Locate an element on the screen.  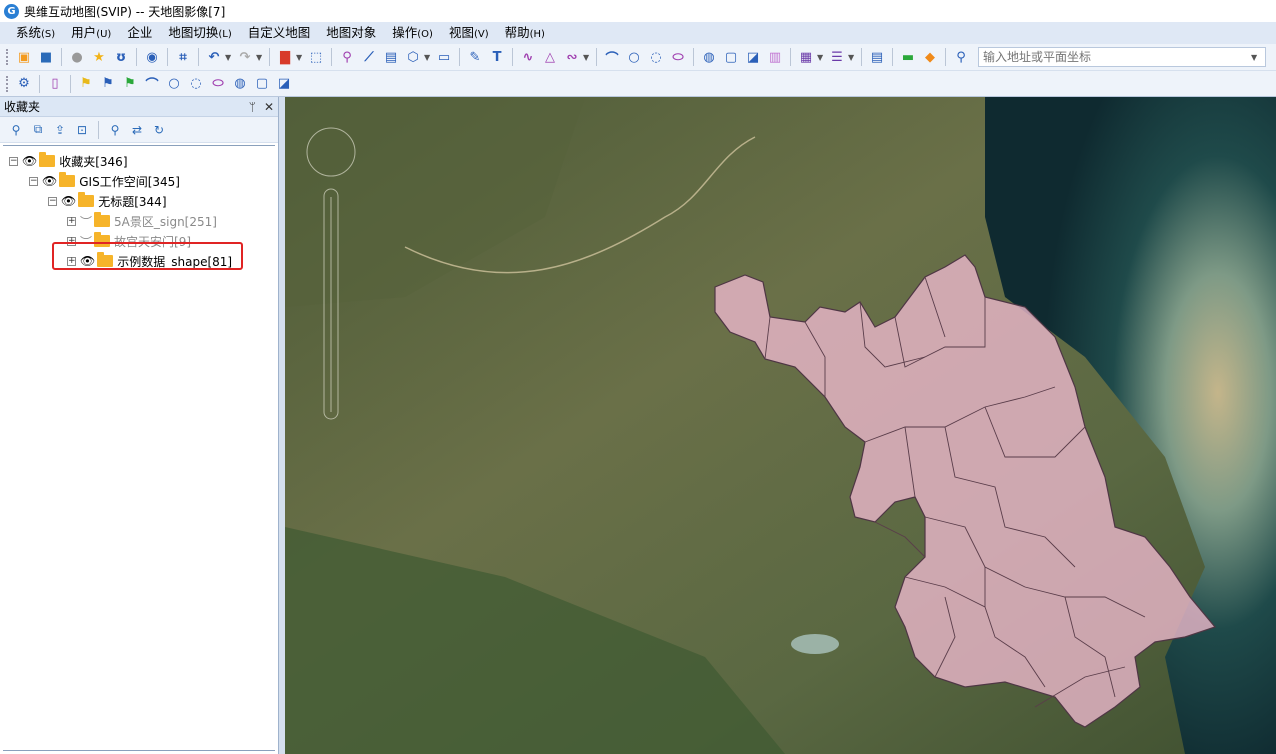
menu-map-objects: 地图对象 is located at coordinates (351, 33).